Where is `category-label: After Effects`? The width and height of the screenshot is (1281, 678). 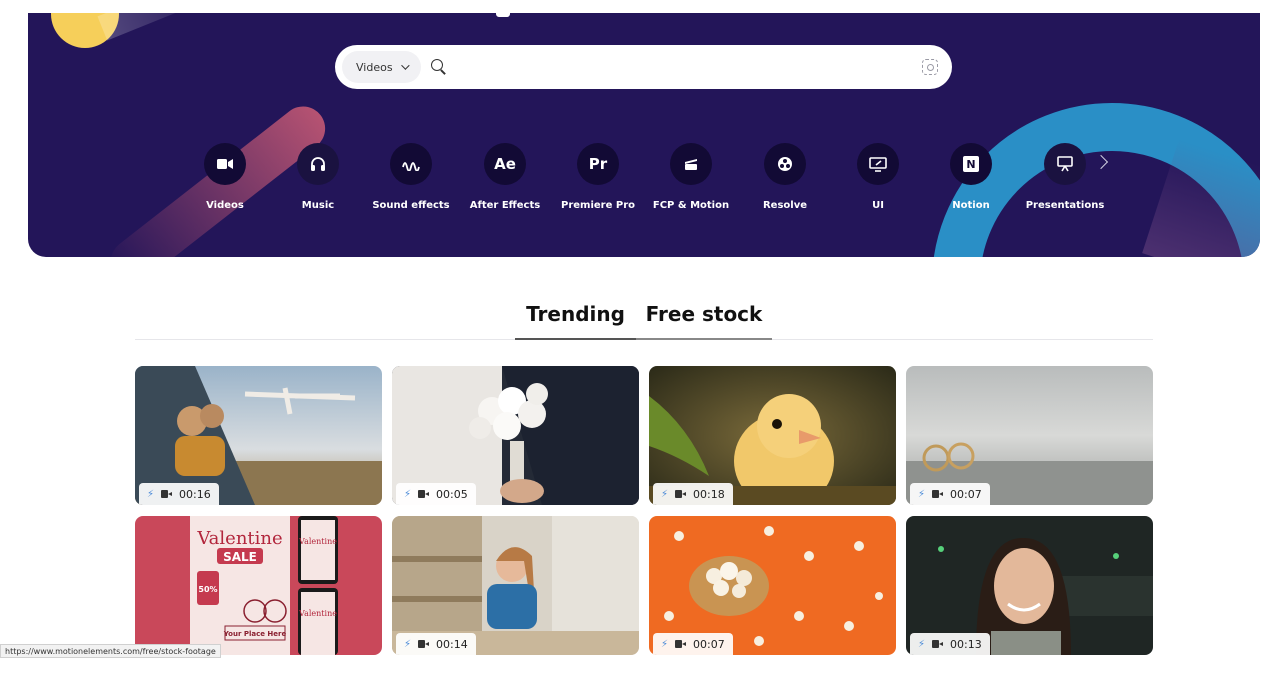 category-label: After Effects is located at coordinates (505, 205).